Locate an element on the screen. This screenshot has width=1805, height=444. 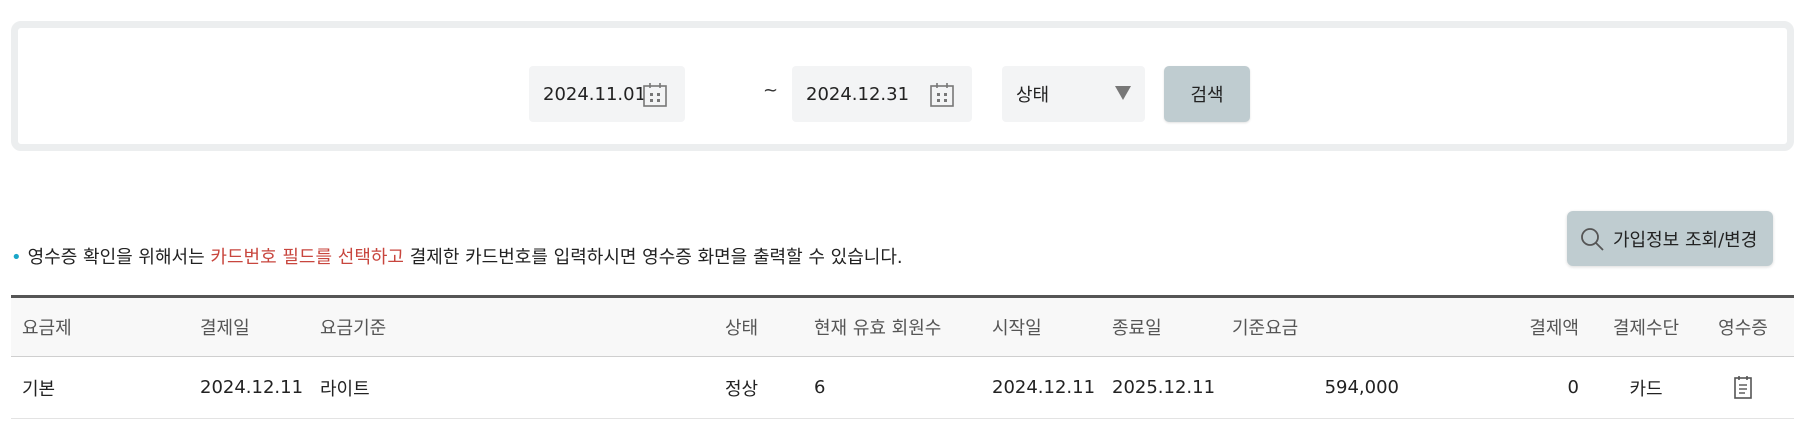
search-button: 검색 is located at coordinates (1207, 94).